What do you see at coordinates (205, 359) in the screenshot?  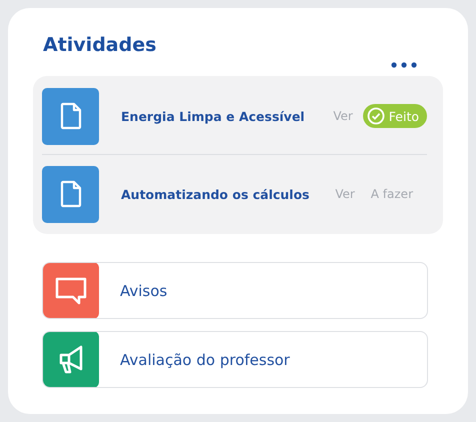 I see `link-label: Avaliação do professor` at bounding box center [205, 359].